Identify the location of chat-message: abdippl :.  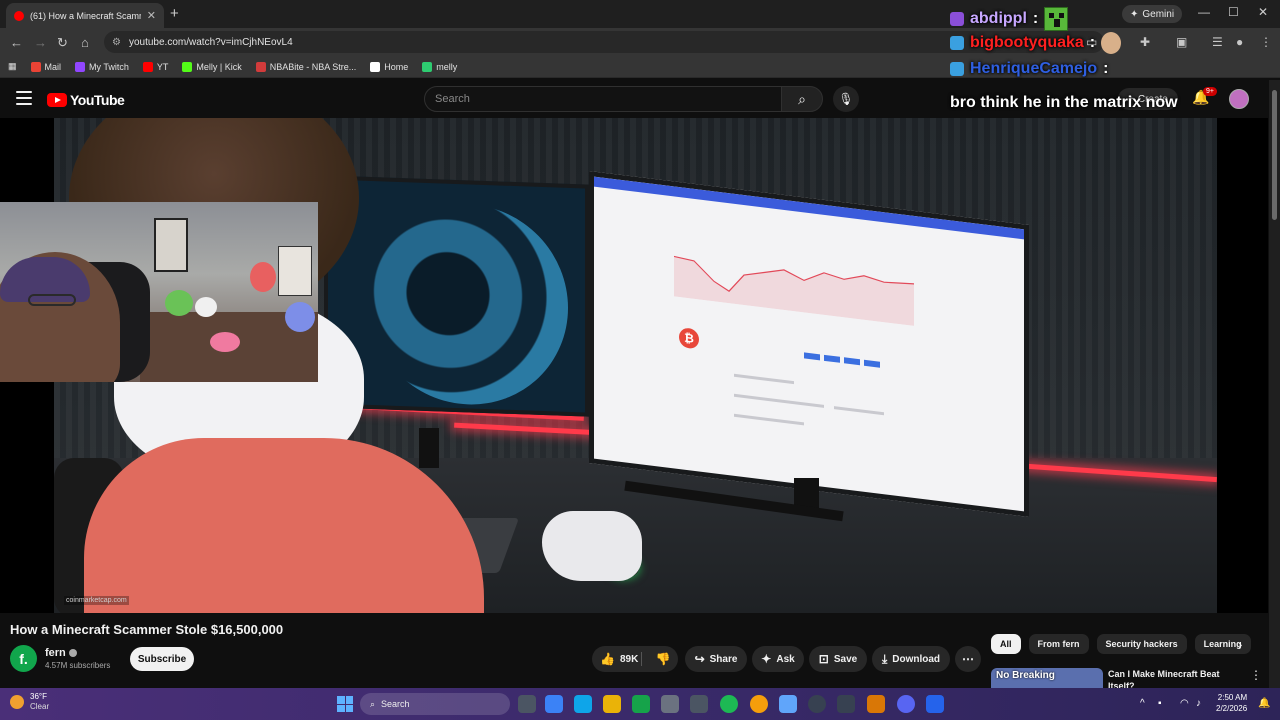
(1100, 19).